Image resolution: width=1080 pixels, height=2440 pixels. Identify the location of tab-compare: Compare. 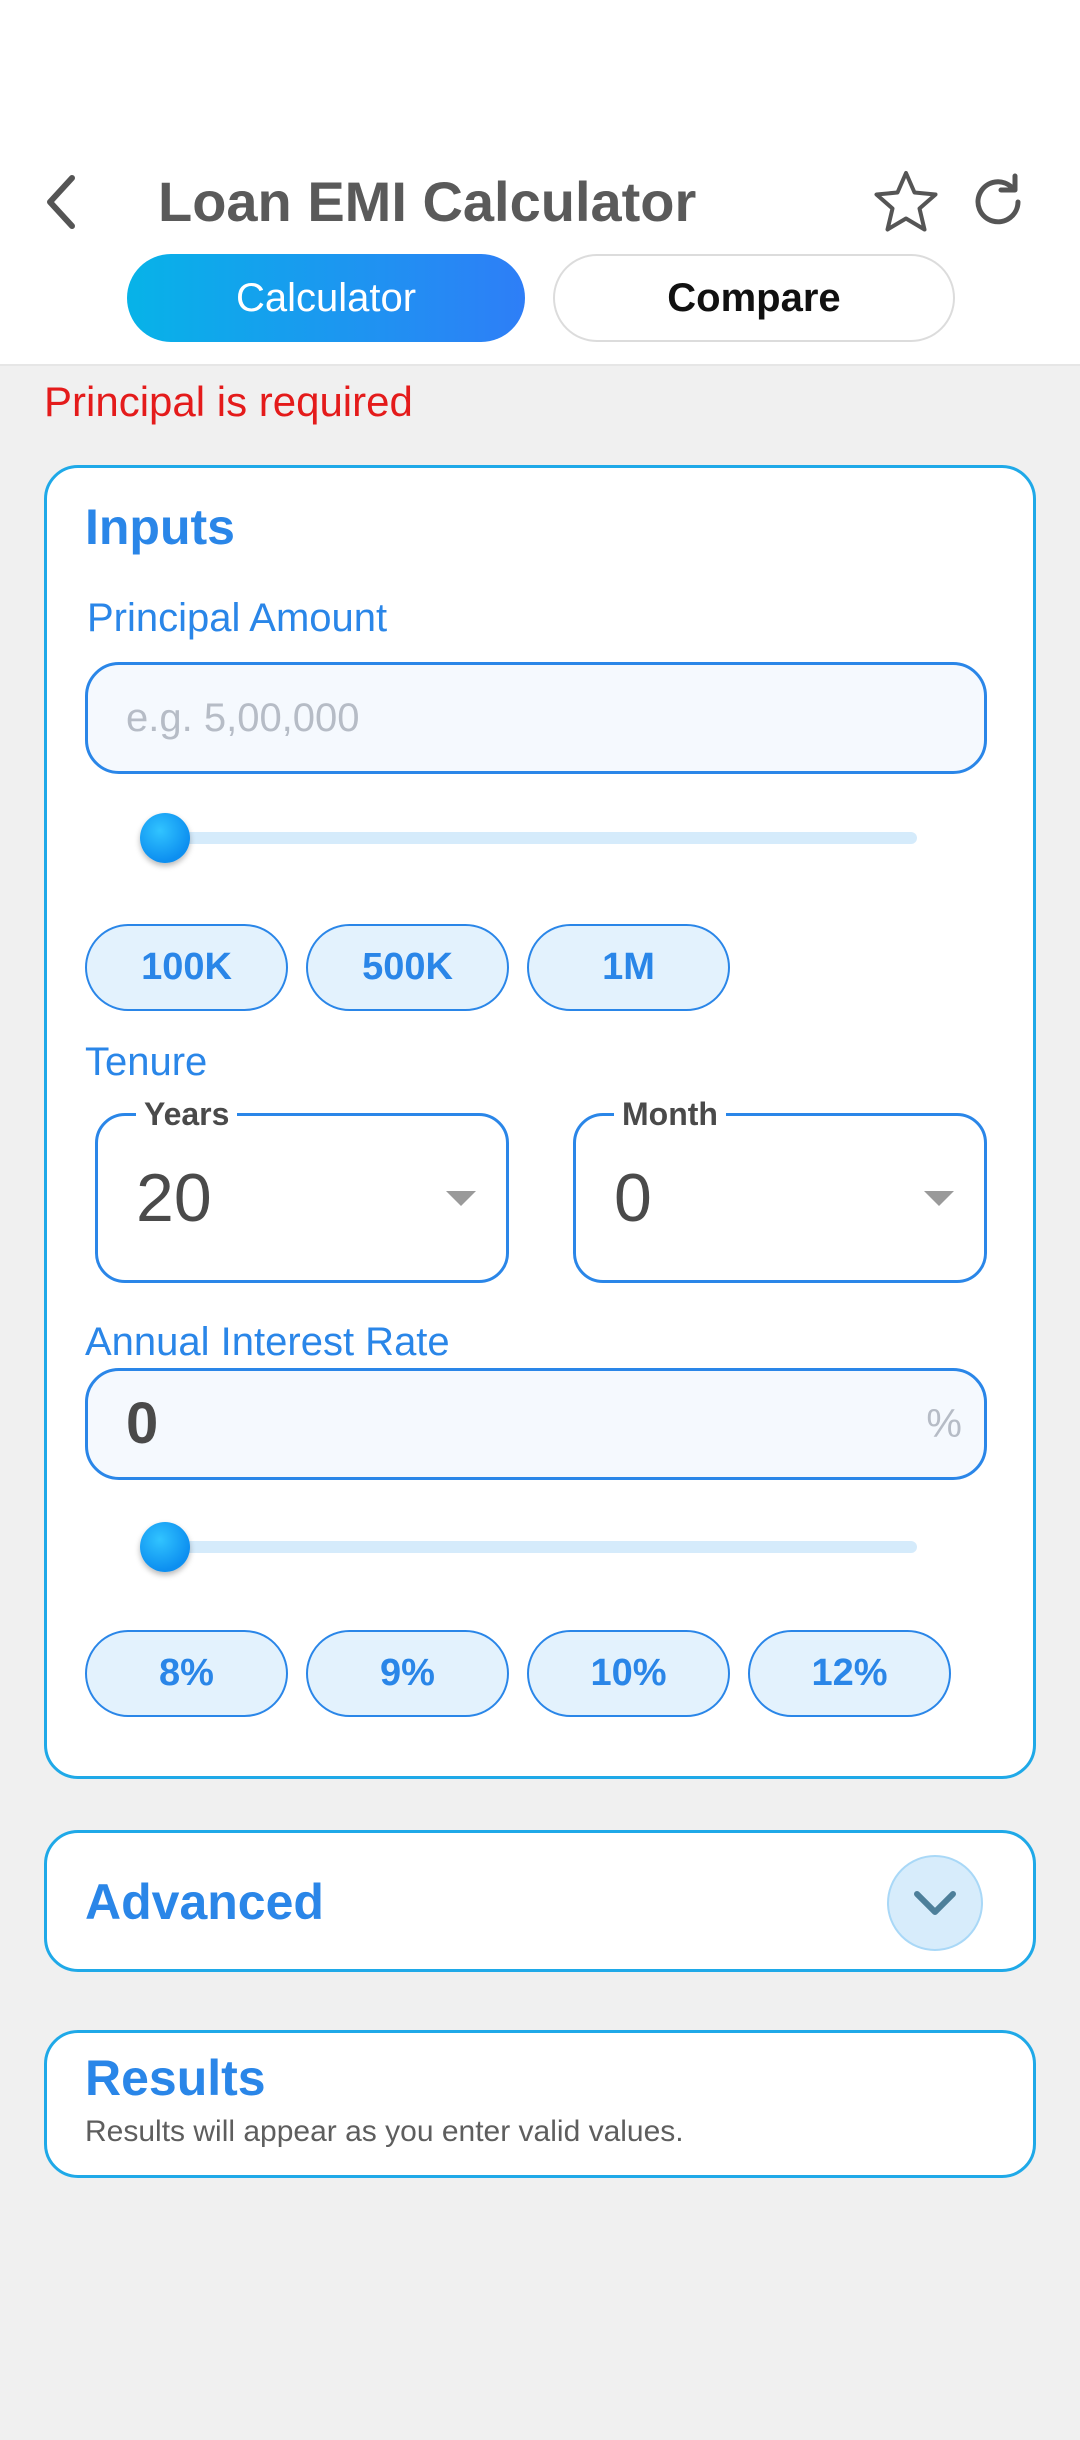
(754, 298).